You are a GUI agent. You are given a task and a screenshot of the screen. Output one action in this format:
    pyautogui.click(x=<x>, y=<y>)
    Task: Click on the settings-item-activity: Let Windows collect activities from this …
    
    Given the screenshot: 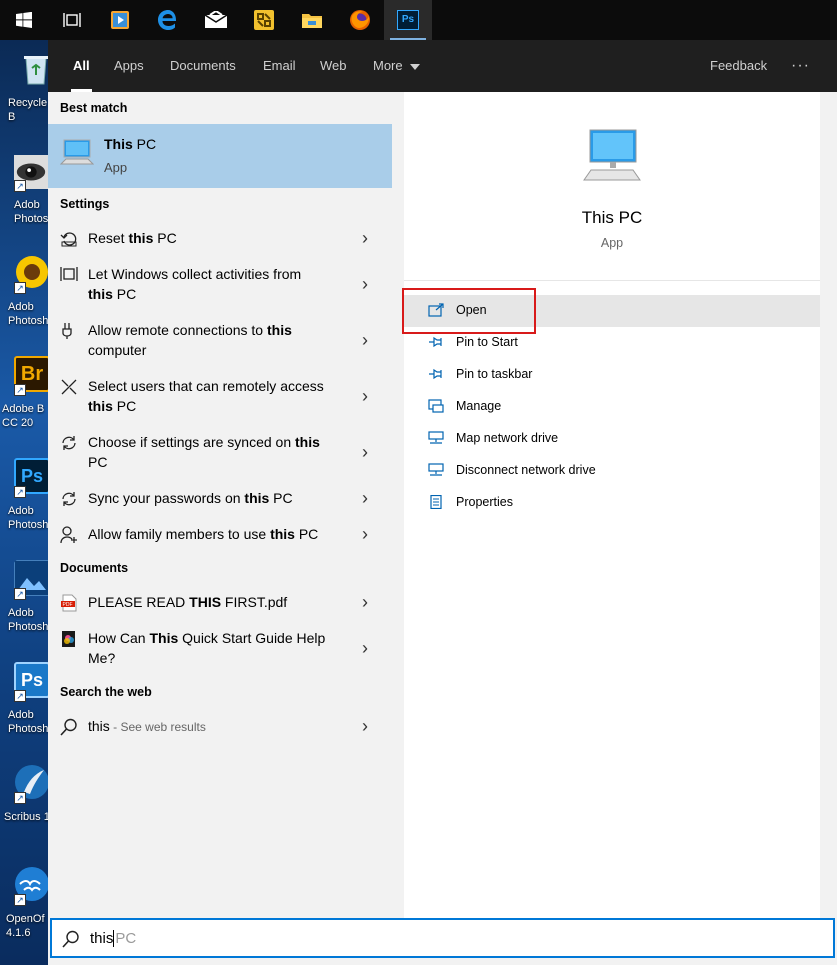 What is the action you would take?
    pyautogui.click(x=220, y=288)
    